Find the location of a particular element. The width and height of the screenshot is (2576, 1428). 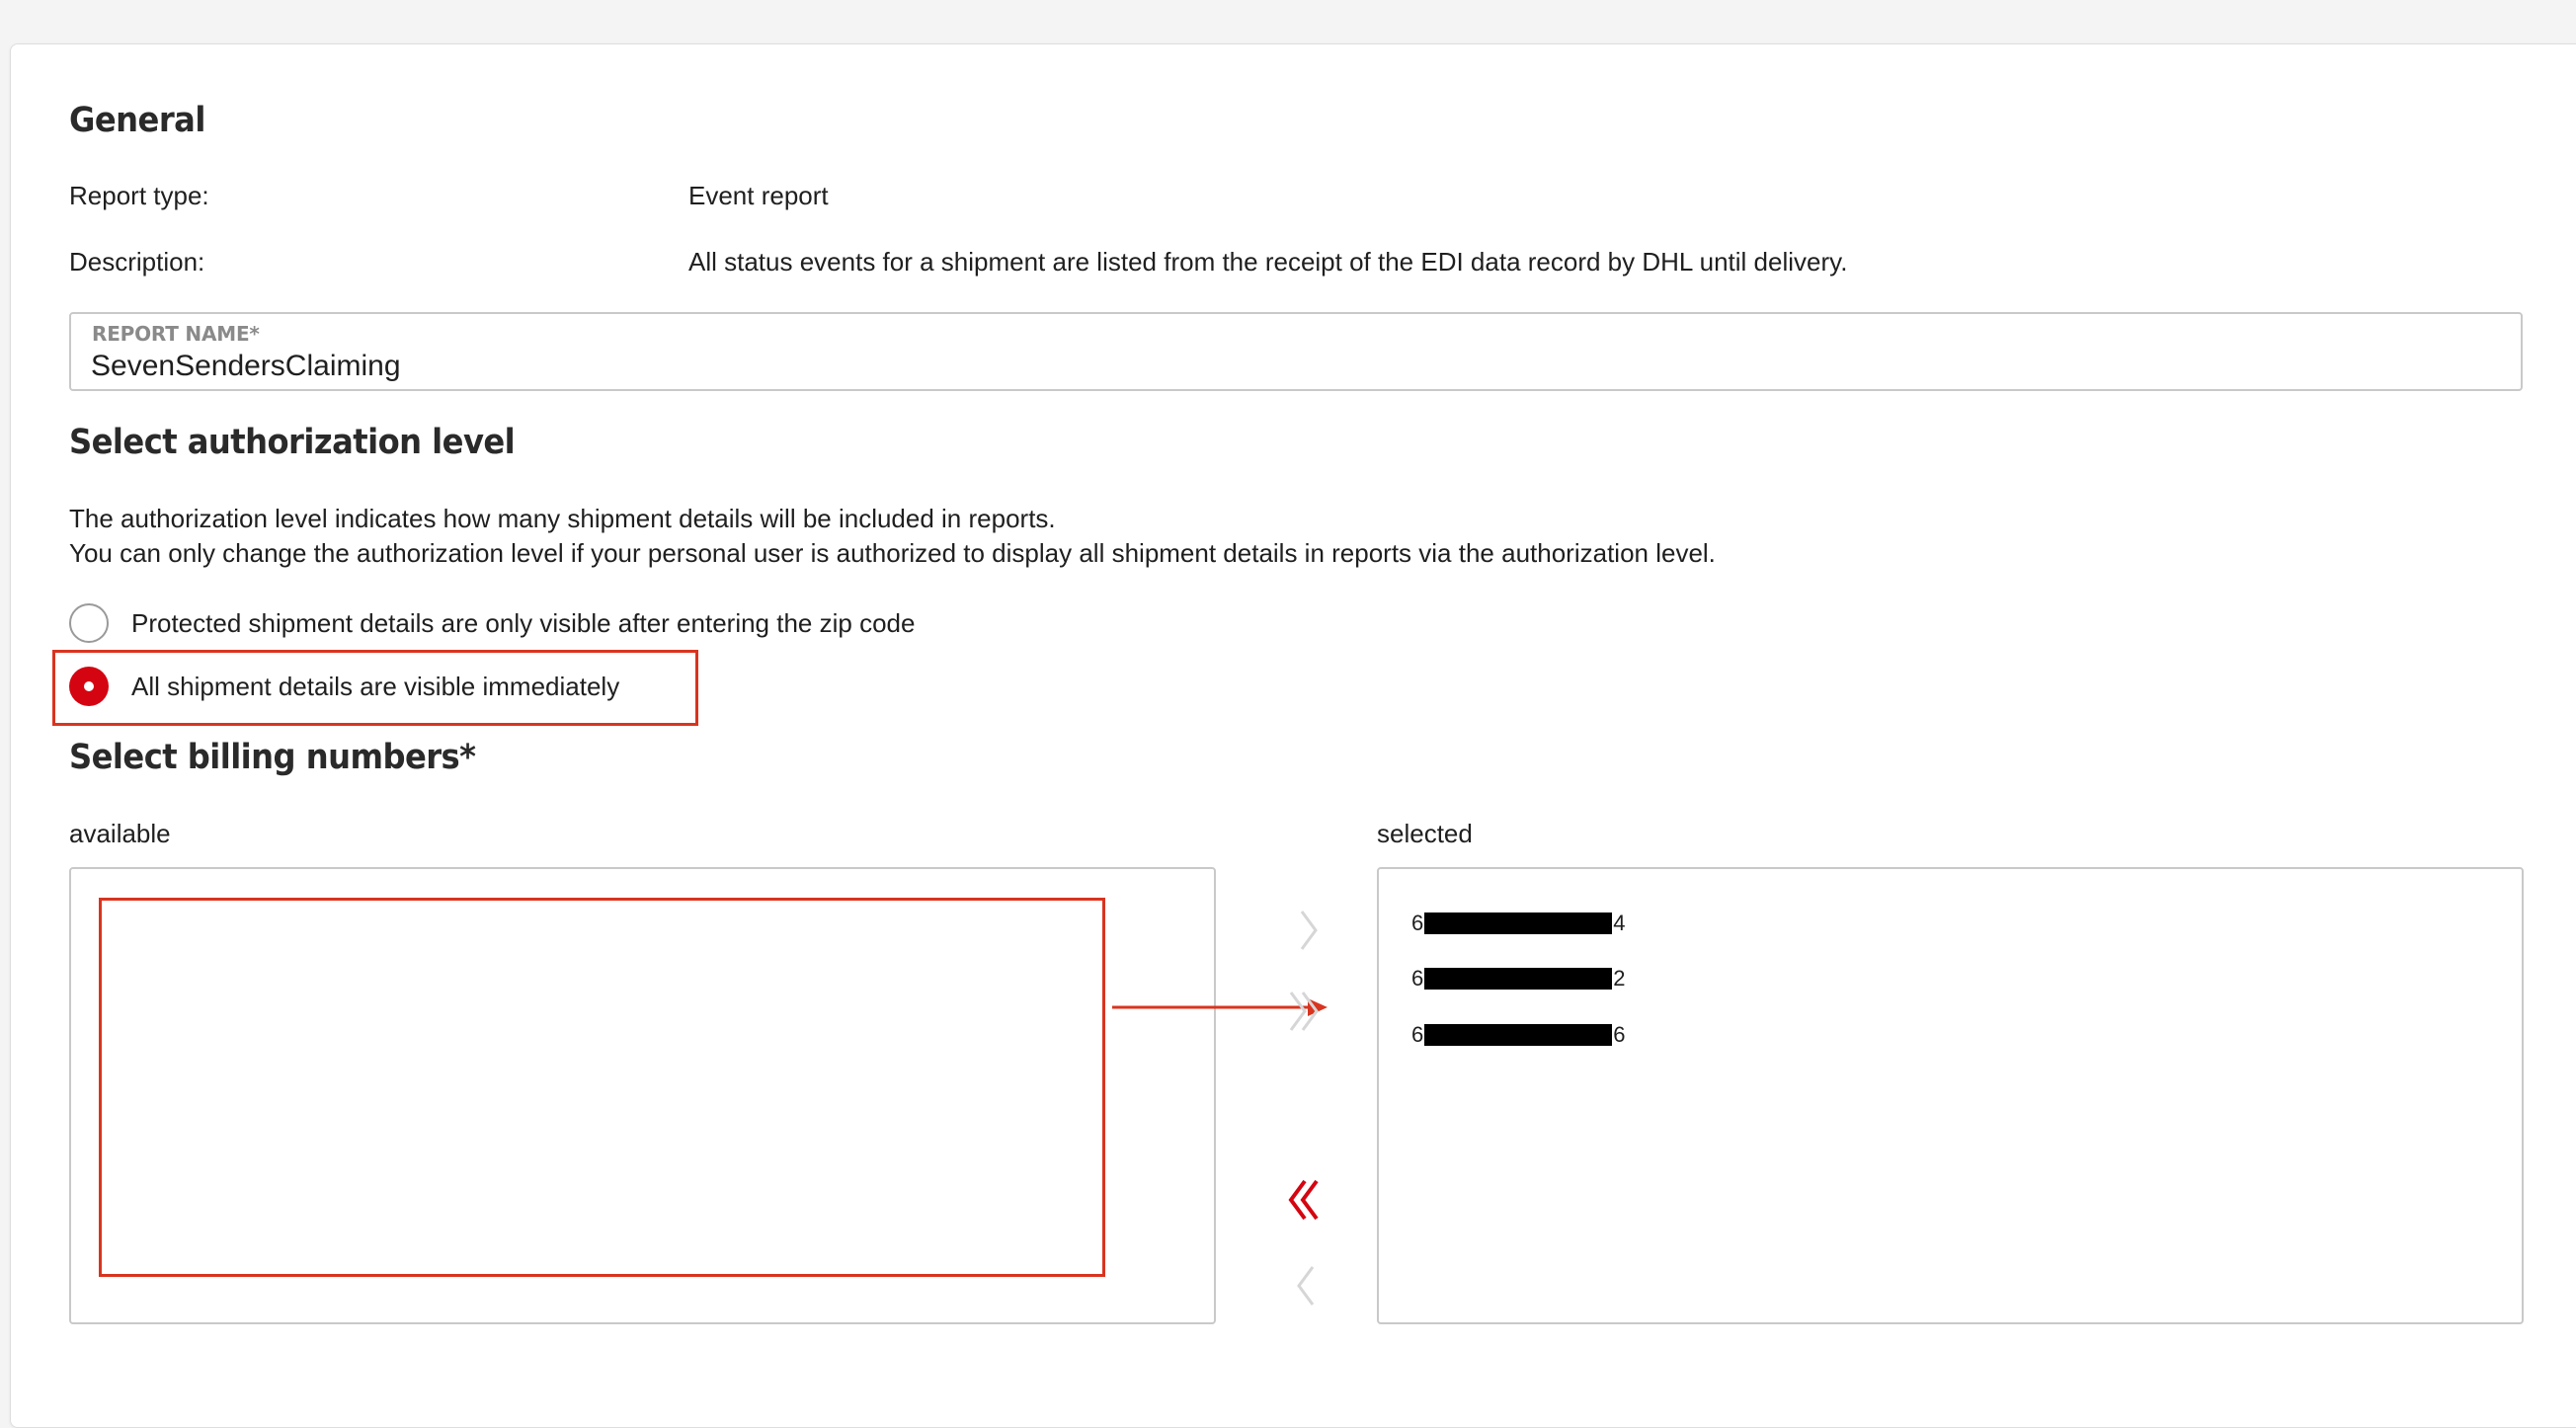

report-name-input is located at coordinates (1276, 366).